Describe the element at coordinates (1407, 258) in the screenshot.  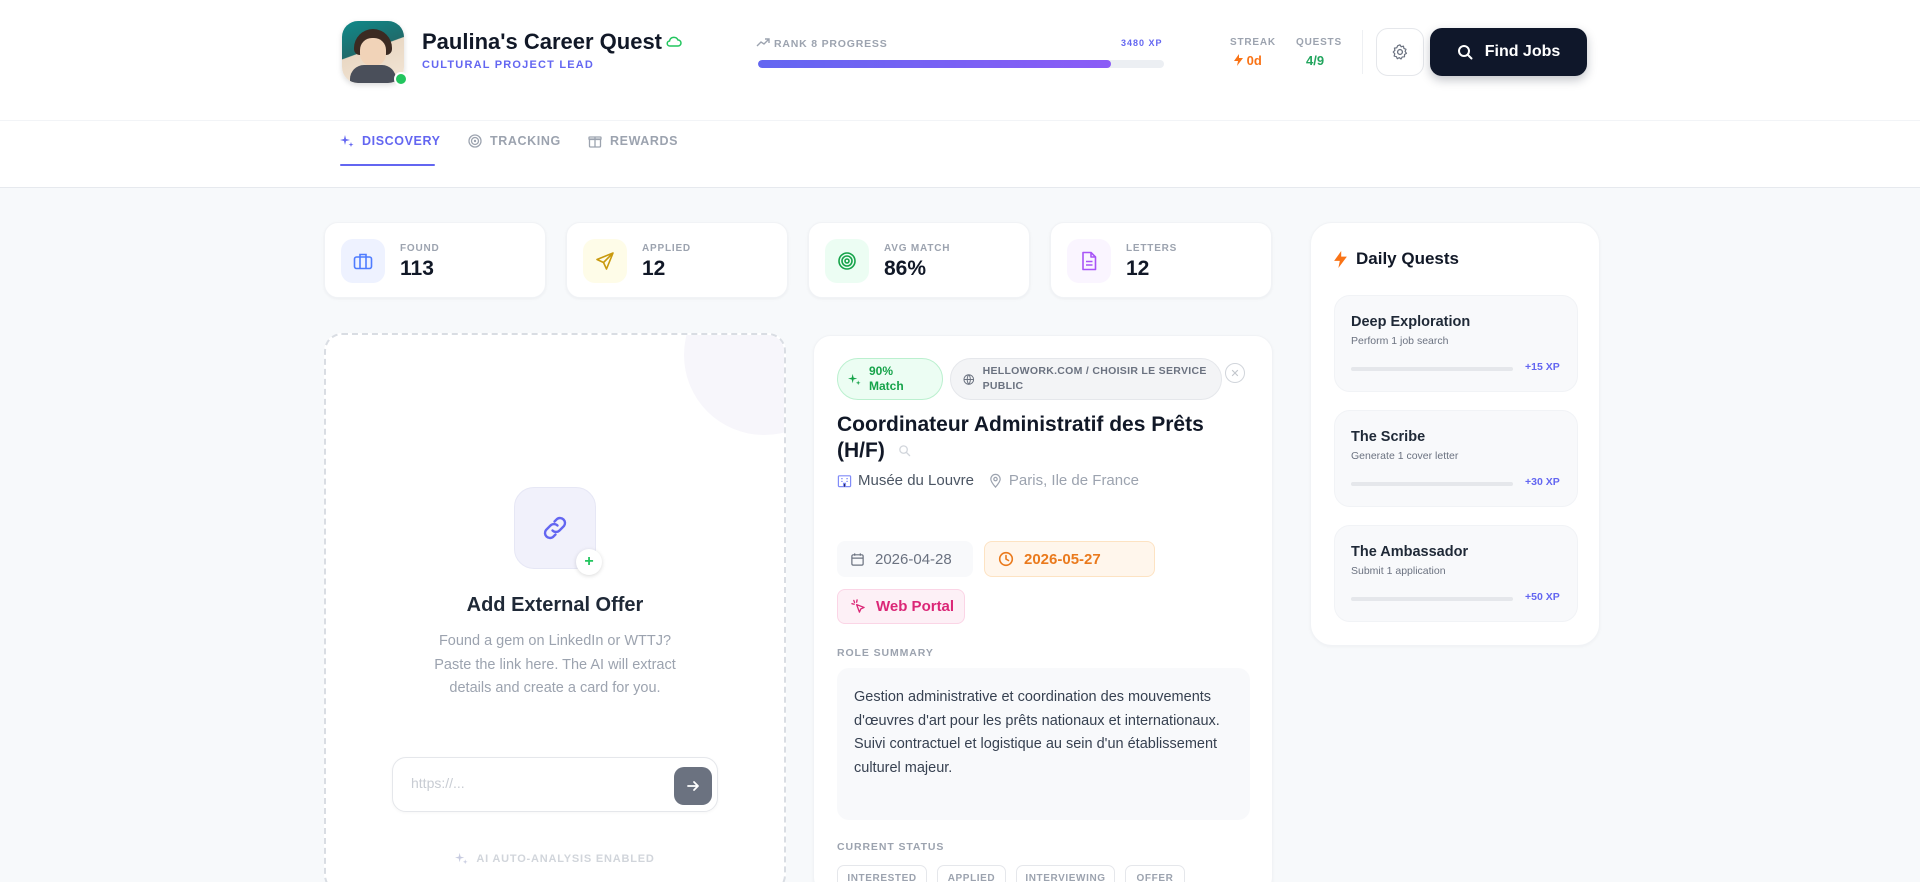
I see `daily-quests-title: Daily Quests` at that location.